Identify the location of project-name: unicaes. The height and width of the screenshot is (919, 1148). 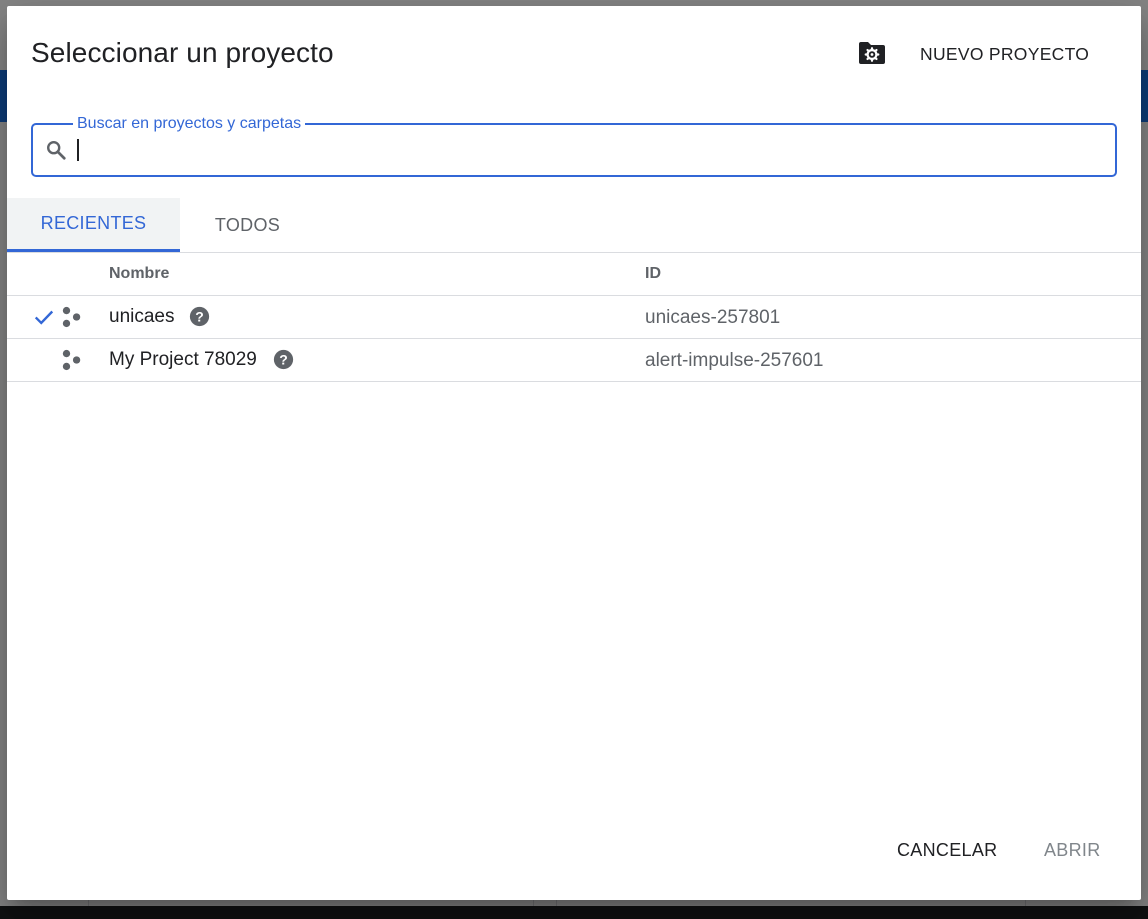
(142, 317).